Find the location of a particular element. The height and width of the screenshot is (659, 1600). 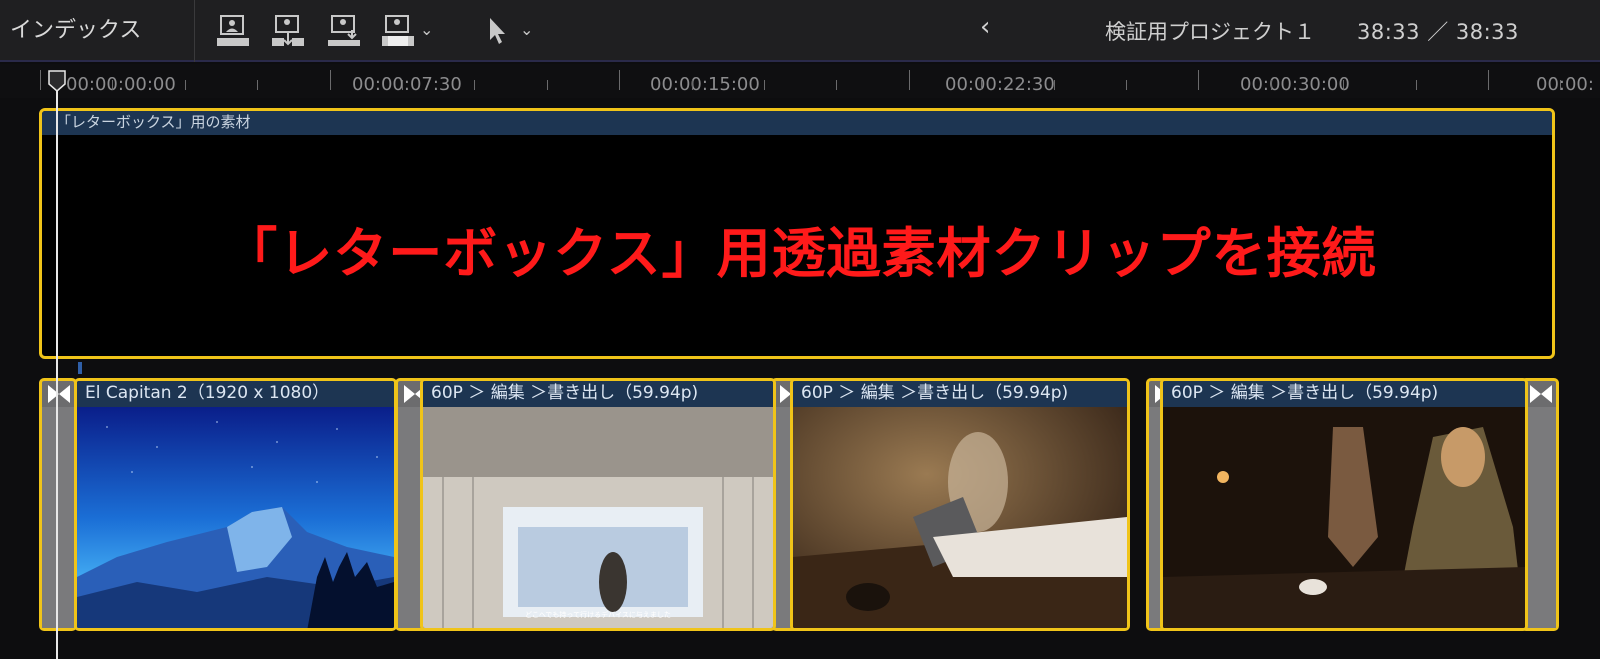

ruler-label: 00:00: is located at coordinates (1565, 84).